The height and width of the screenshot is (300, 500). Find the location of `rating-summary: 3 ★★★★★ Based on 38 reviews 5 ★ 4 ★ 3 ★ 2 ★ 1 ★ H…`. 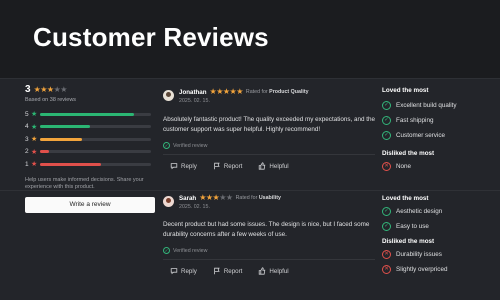

rating-summary: 3 ★★★★★ Based on 38 reviews 5 ★ 4 ★ 3 ★ 2 ★ 1 ★ H… is located at coordinates (91, 149).